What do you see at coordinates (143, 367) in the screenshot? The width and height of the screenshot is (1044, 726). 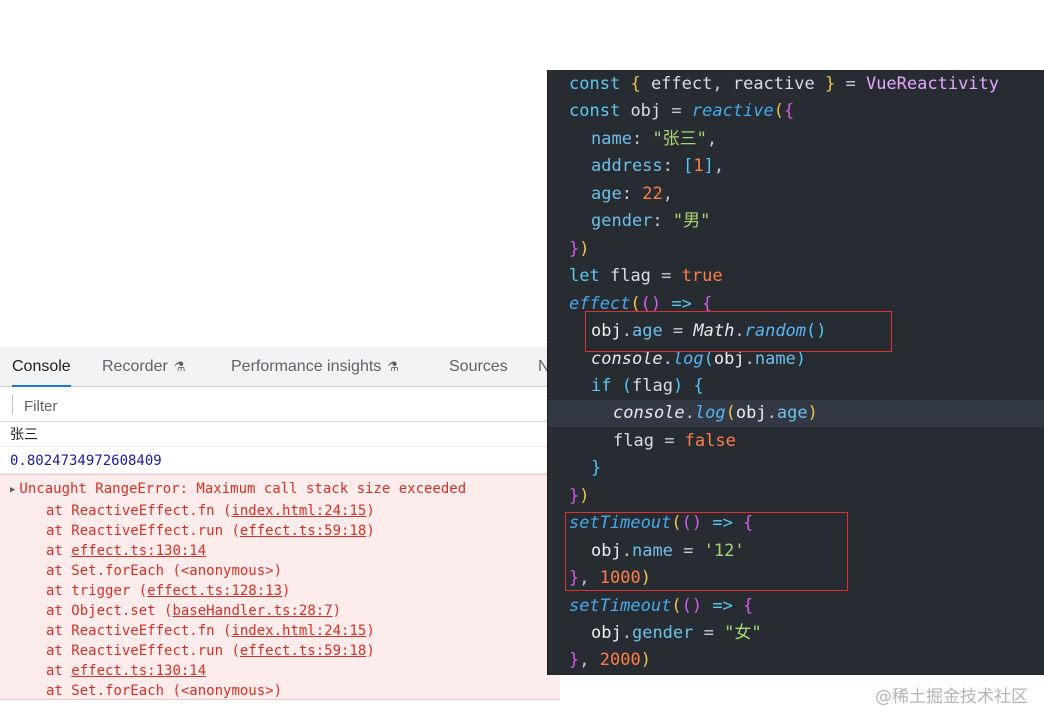 I see `tab-recorder: Recorder ⚗` at bounding box center [143, 367].